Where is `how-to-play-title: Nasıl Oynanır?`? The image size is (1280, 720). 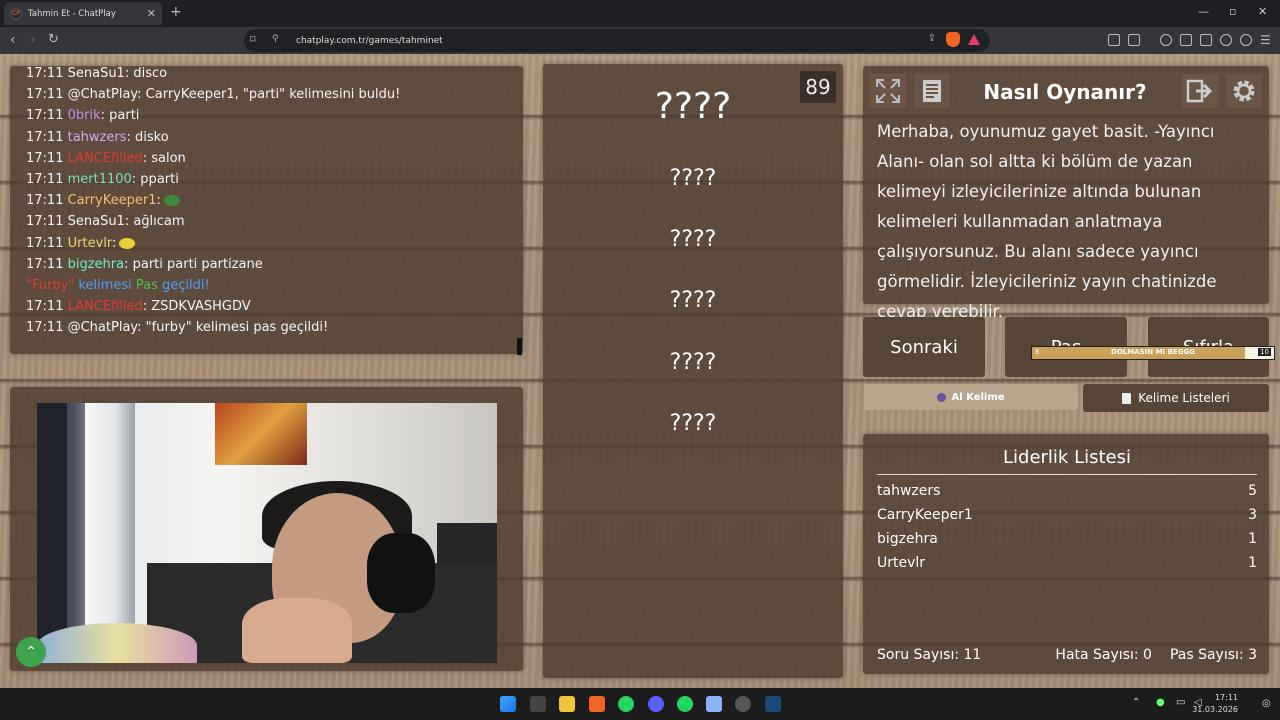 how-to-play-title: Nasıl Oynanır? is located at coordinates (1065, 92).